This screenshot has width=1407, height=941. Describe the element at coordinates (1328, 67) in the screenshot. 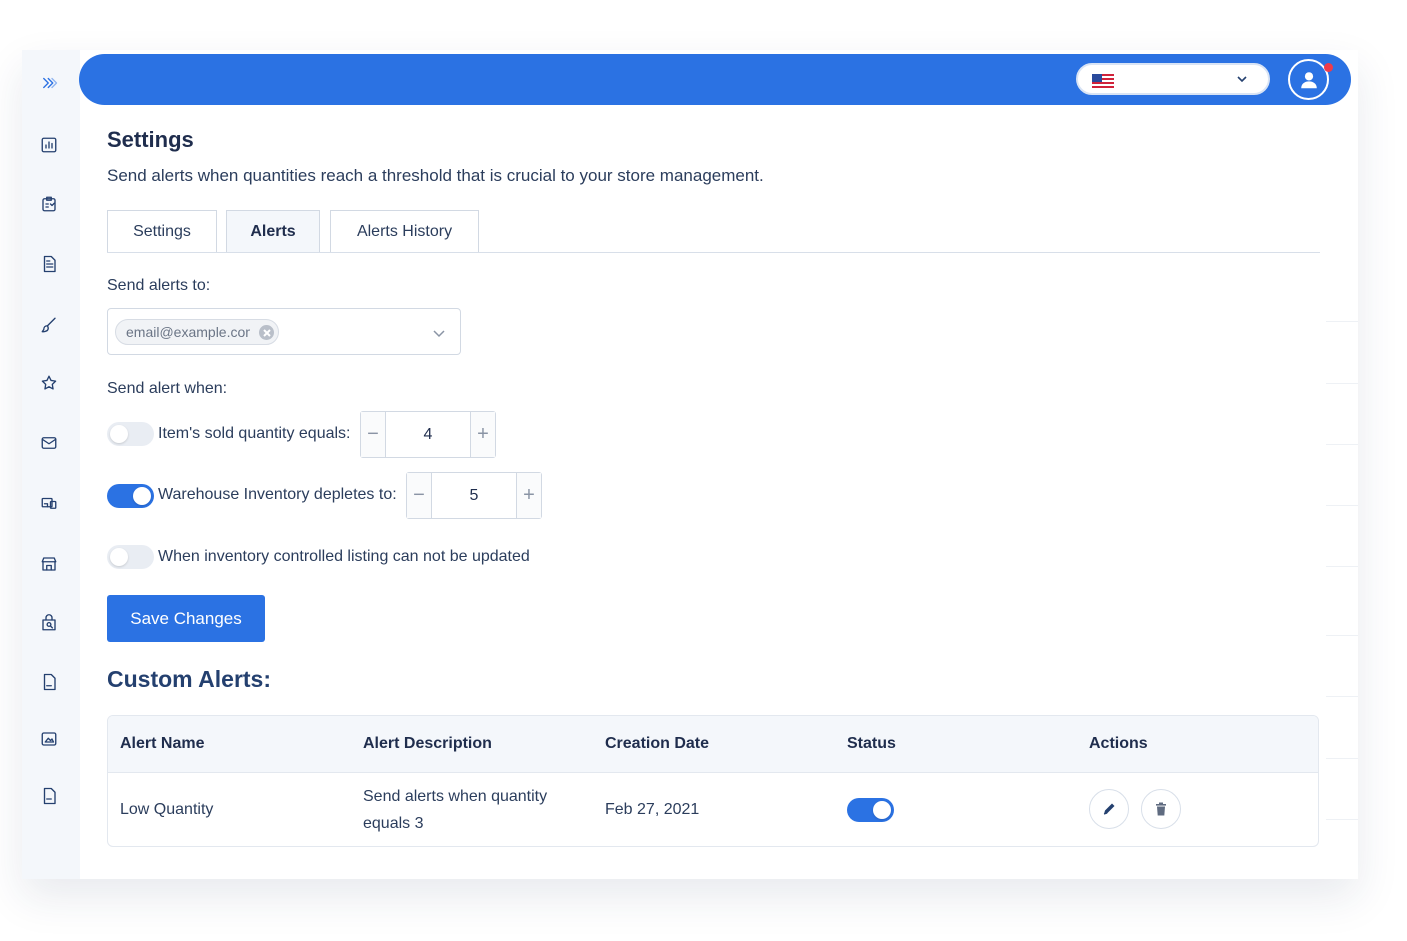

I see `notification-dot` at that location.